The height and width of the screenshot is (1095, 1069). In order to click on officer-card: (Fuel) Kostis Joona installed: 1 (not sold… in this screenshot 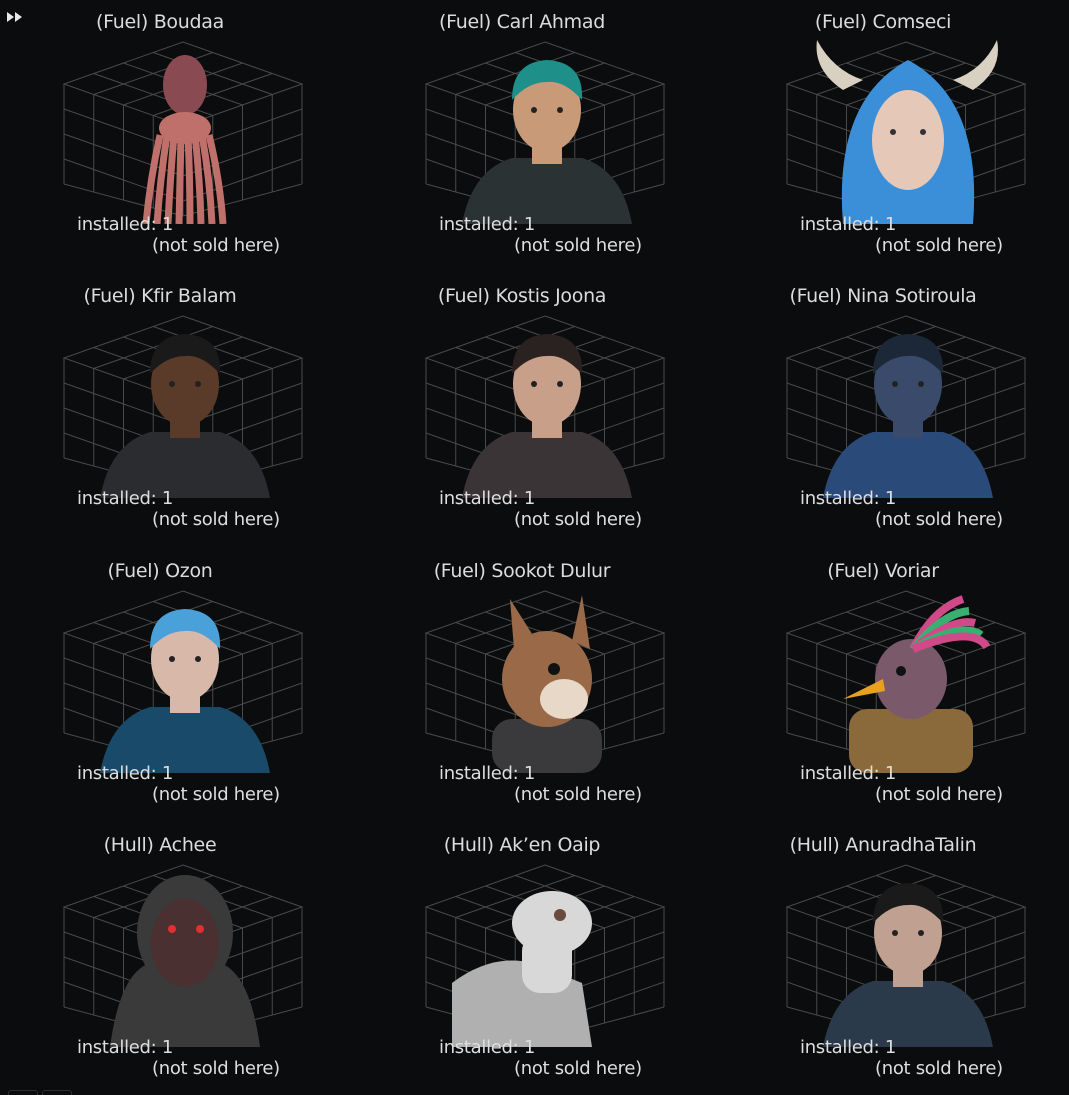, I will do `click(522, 409)`.